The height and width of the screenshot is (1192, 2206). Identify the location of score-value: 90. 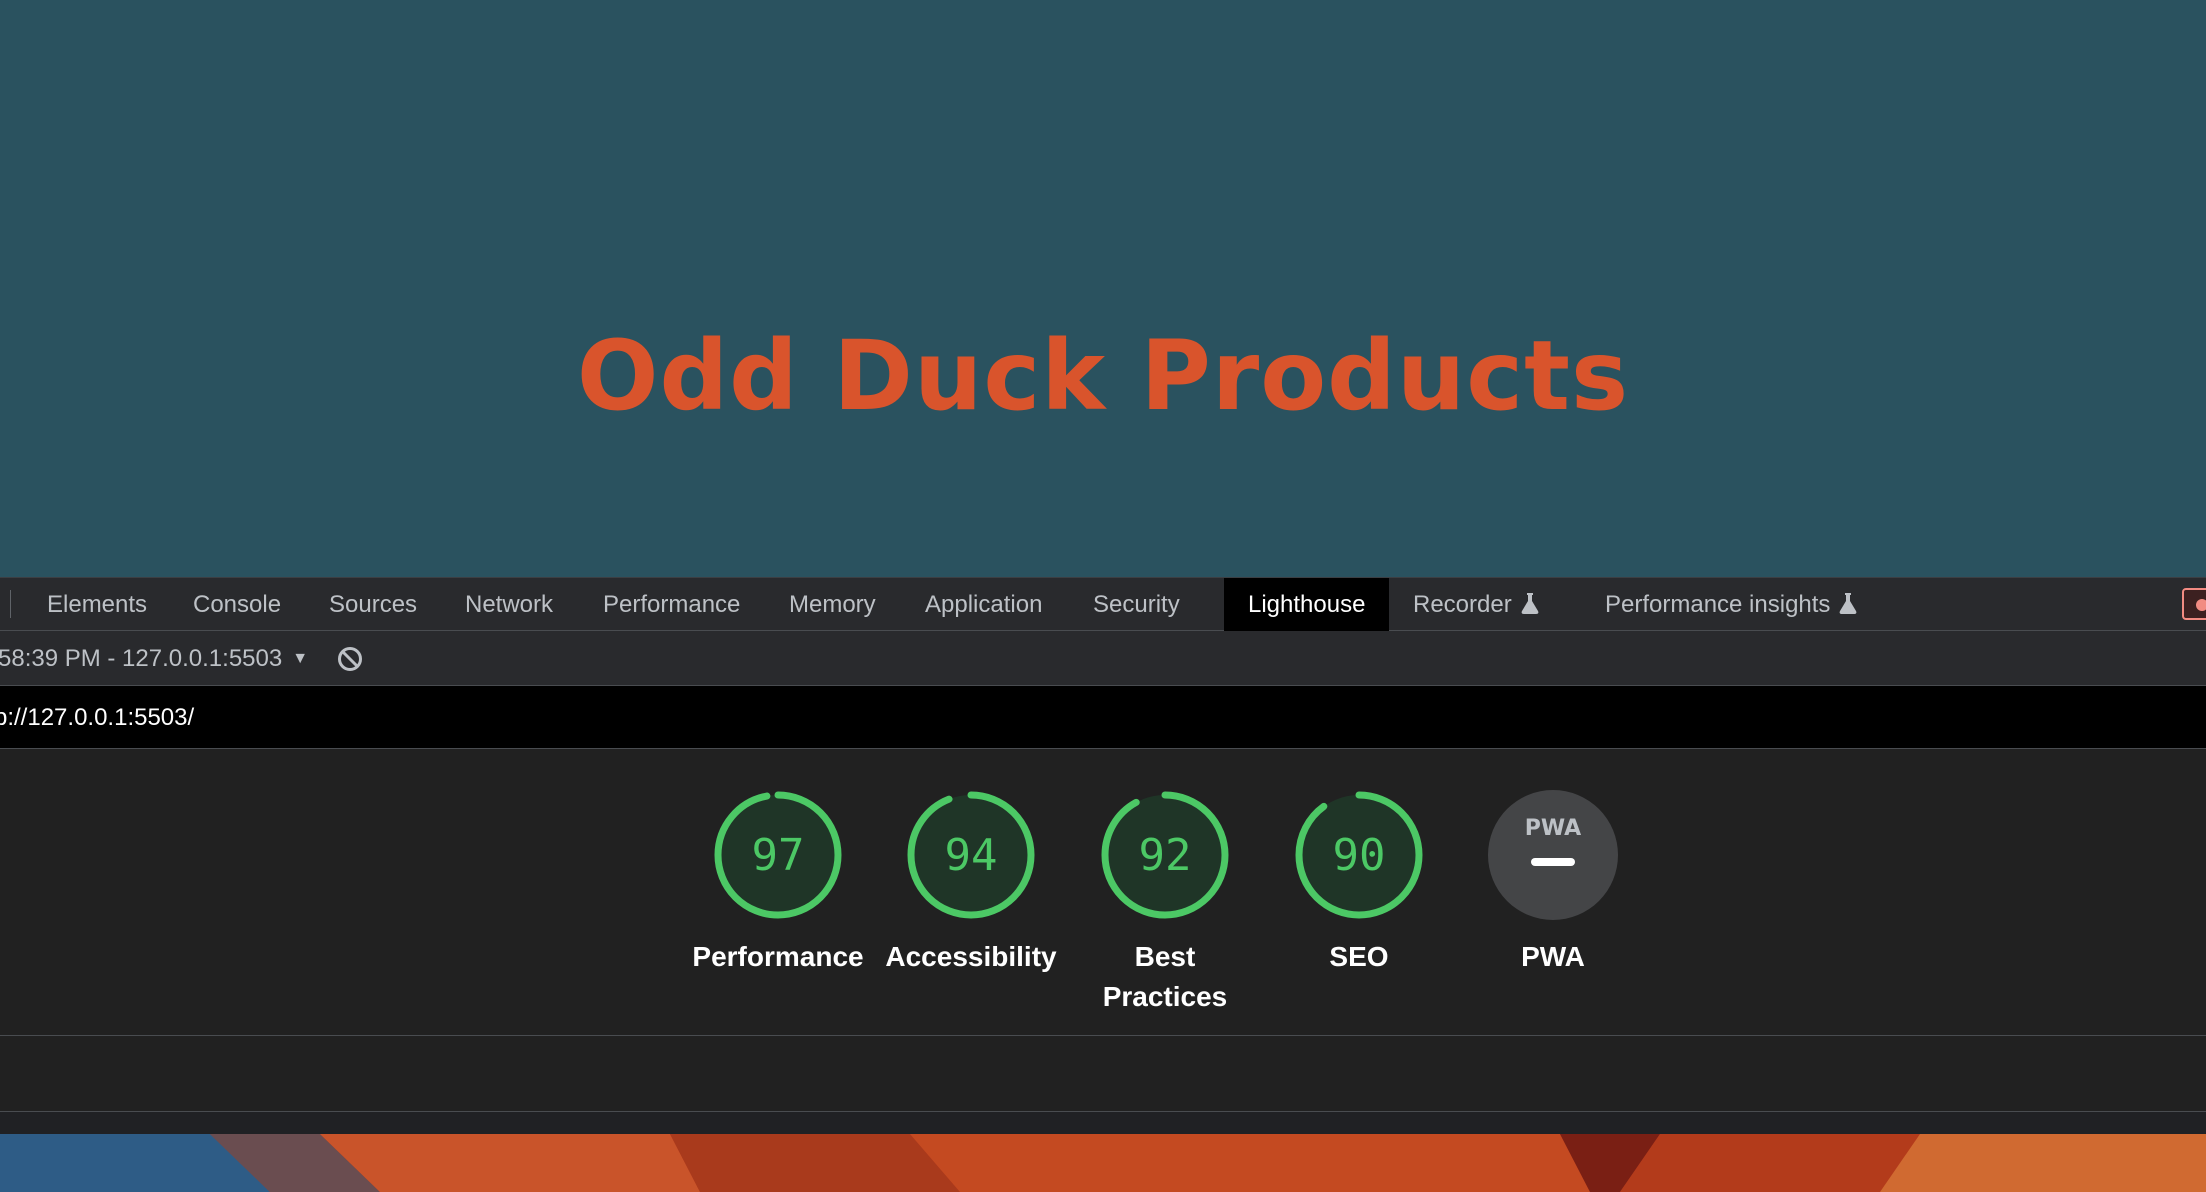
(1359, 855).